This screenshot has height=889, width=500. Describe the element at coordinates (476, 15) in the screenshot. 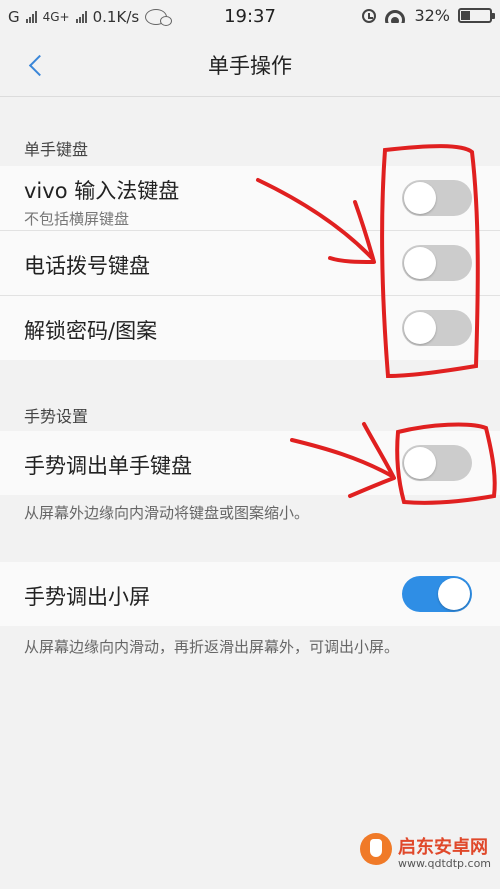

I see `battery-icon` at that location.